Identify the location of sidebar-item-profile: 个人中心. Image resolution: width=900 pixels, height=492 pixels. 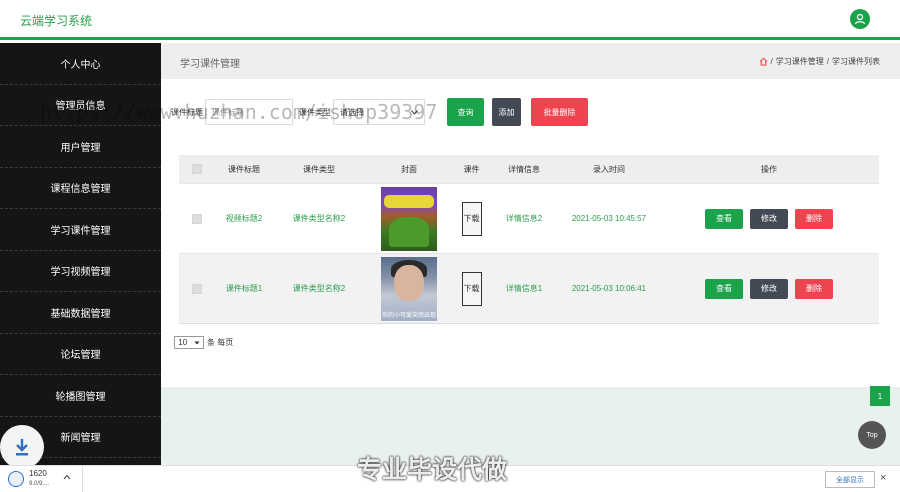
(80, 64).